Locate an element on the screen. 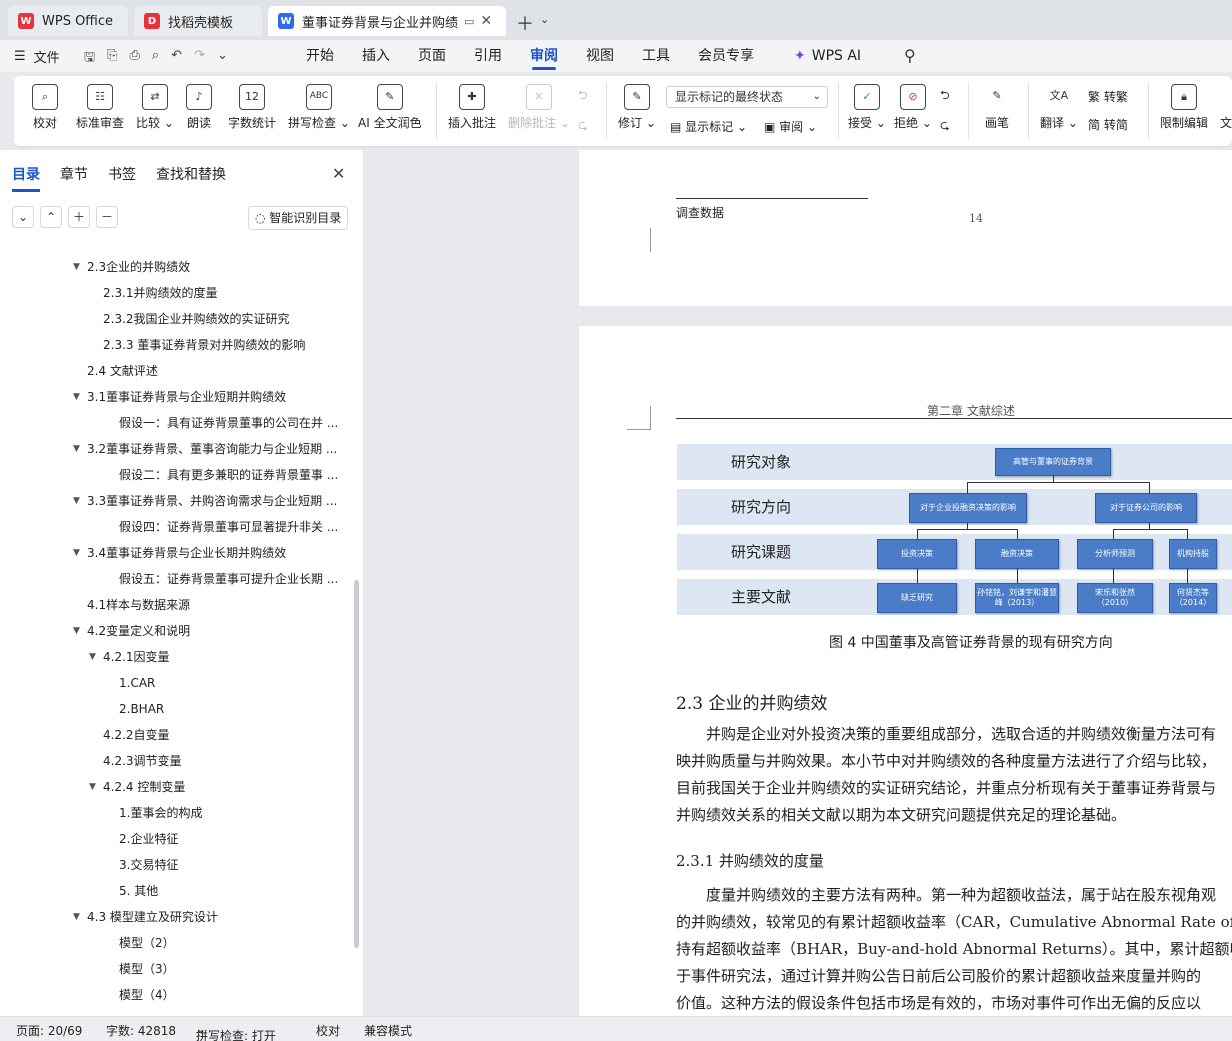 This screenshot has height=1041, width=1232. smart-toc-button: ◌ 智能识别目录 is located at coordinates (298, 218).